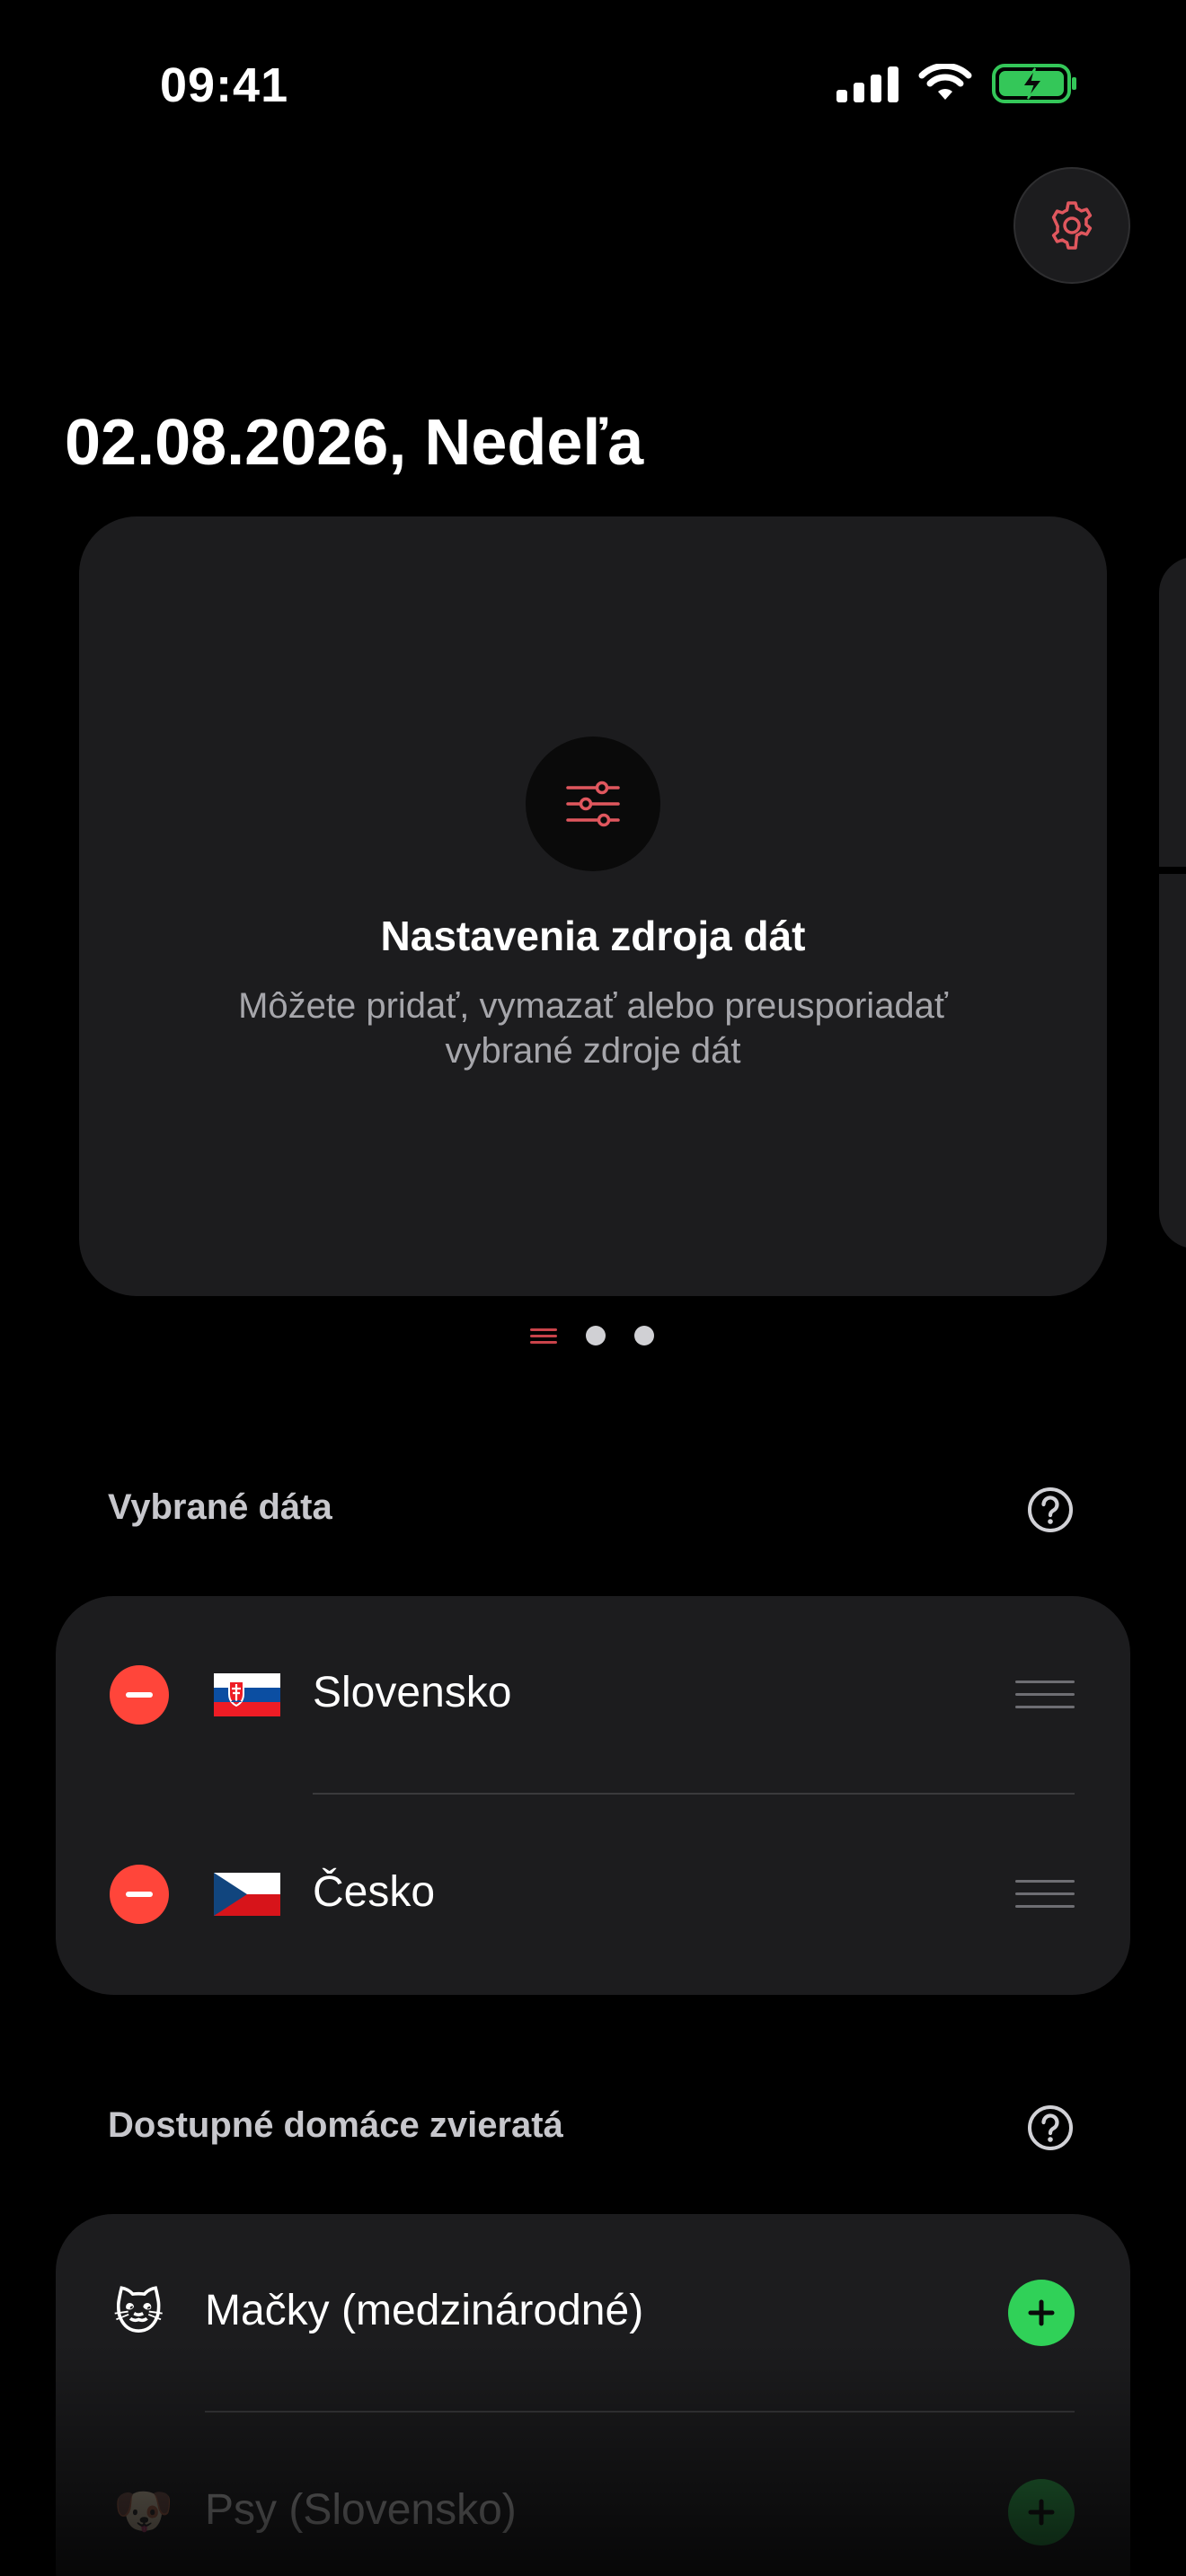 The image size is (1186, 2576). Describe the element at coordinates (224, 85) in the screenshot. I see `status-time: 09:41` at that location.